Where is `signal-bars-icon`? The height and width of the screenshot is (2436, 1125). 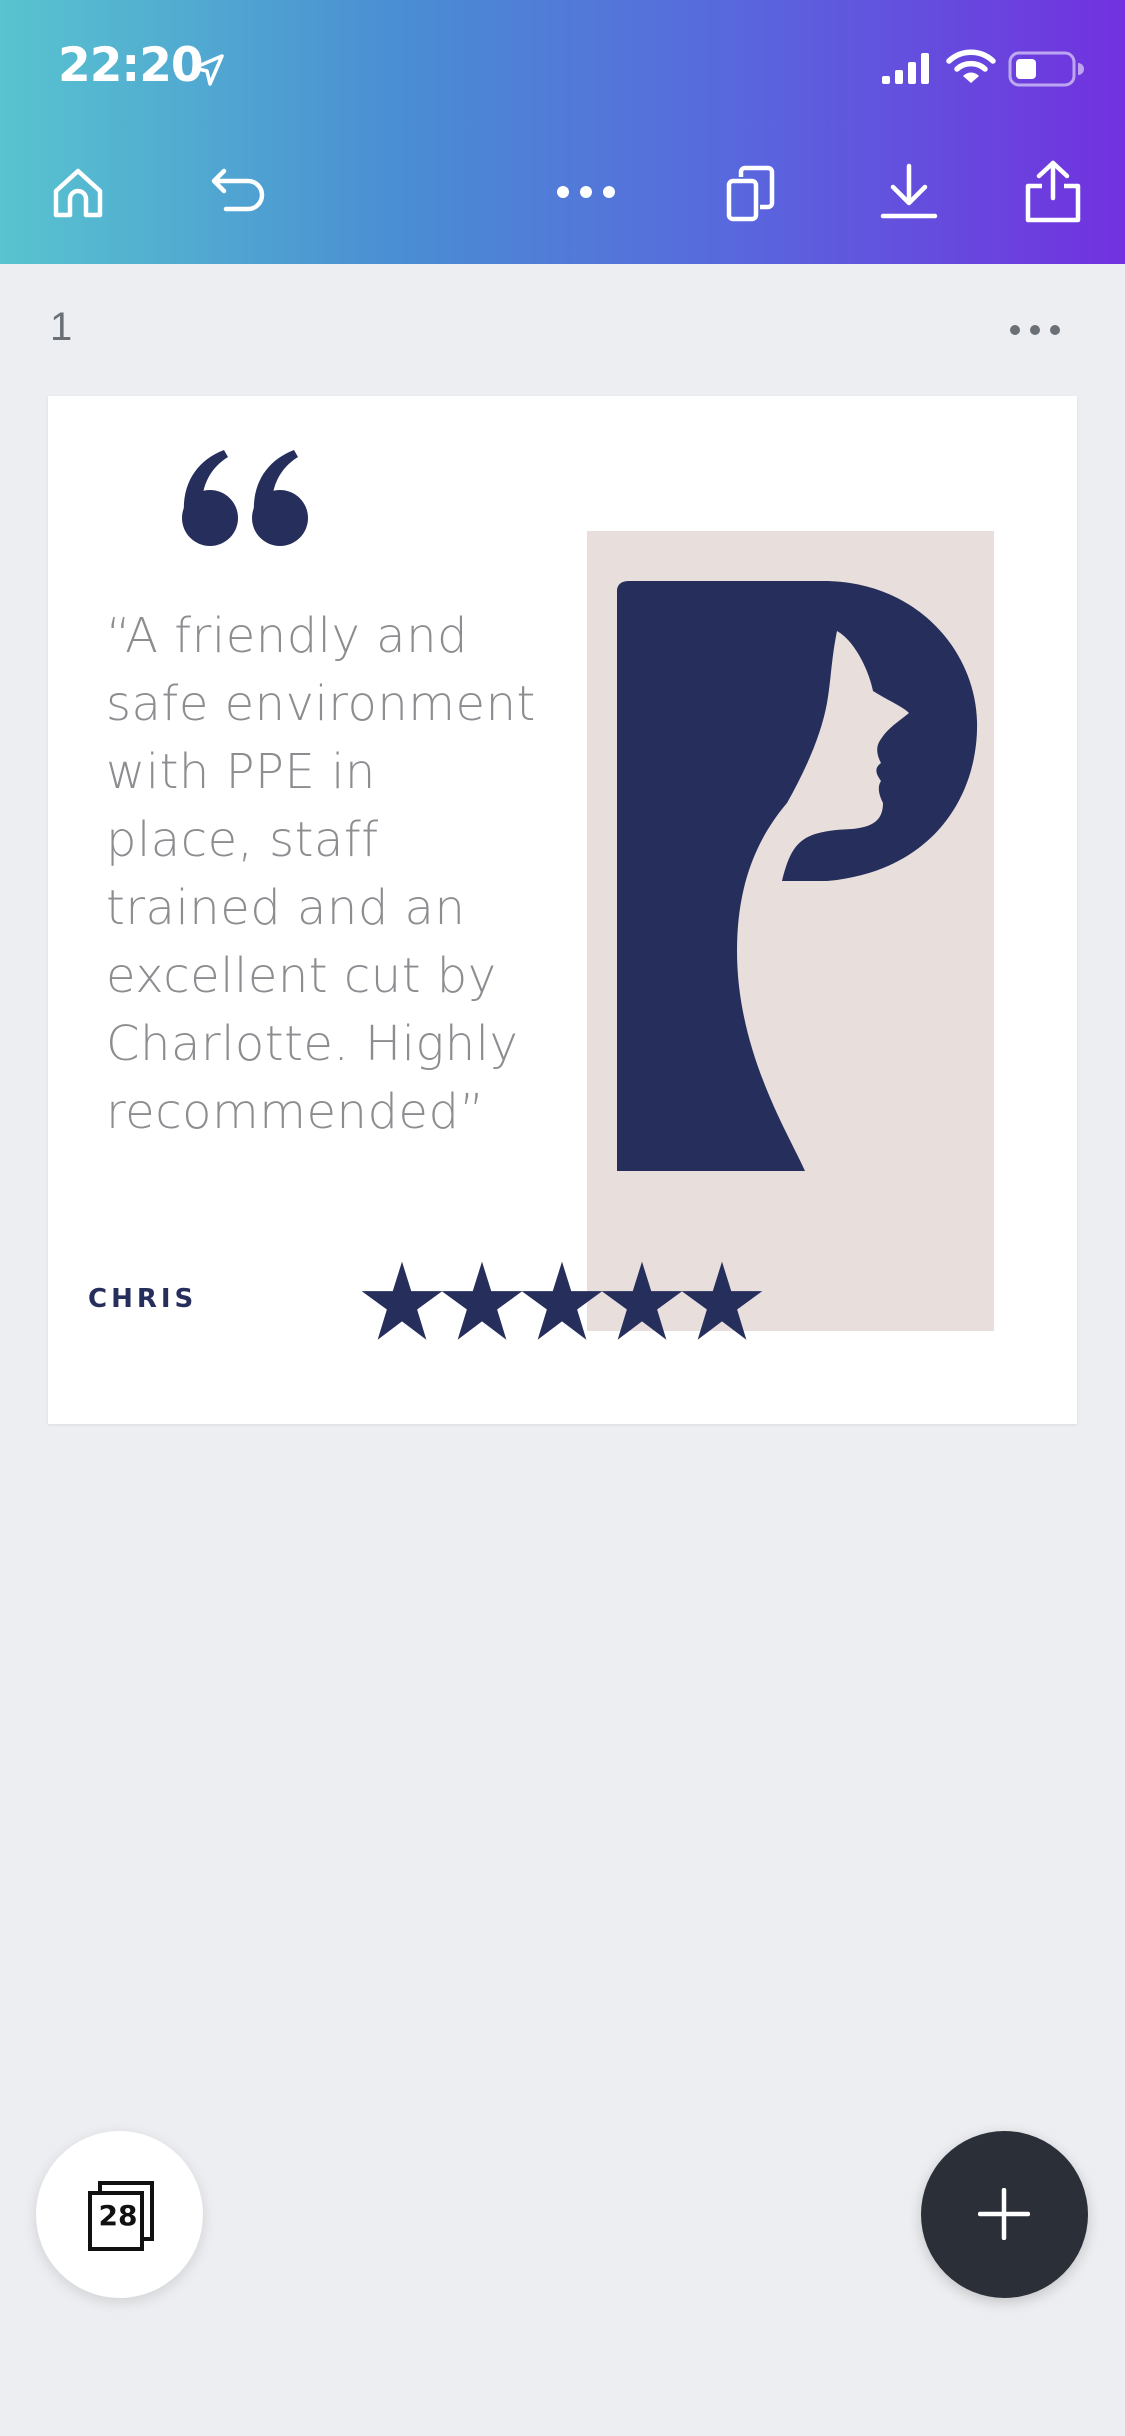
signal-bars-icon is located at coordinates (905, 68).